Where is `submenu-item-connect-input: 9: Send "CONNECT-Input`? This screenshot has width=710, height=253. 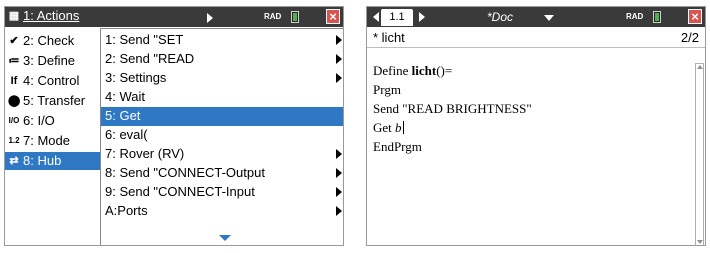
submenu-item-connect-input: 9: Send "CONNECT-Input is located at coordinates (222, 192).